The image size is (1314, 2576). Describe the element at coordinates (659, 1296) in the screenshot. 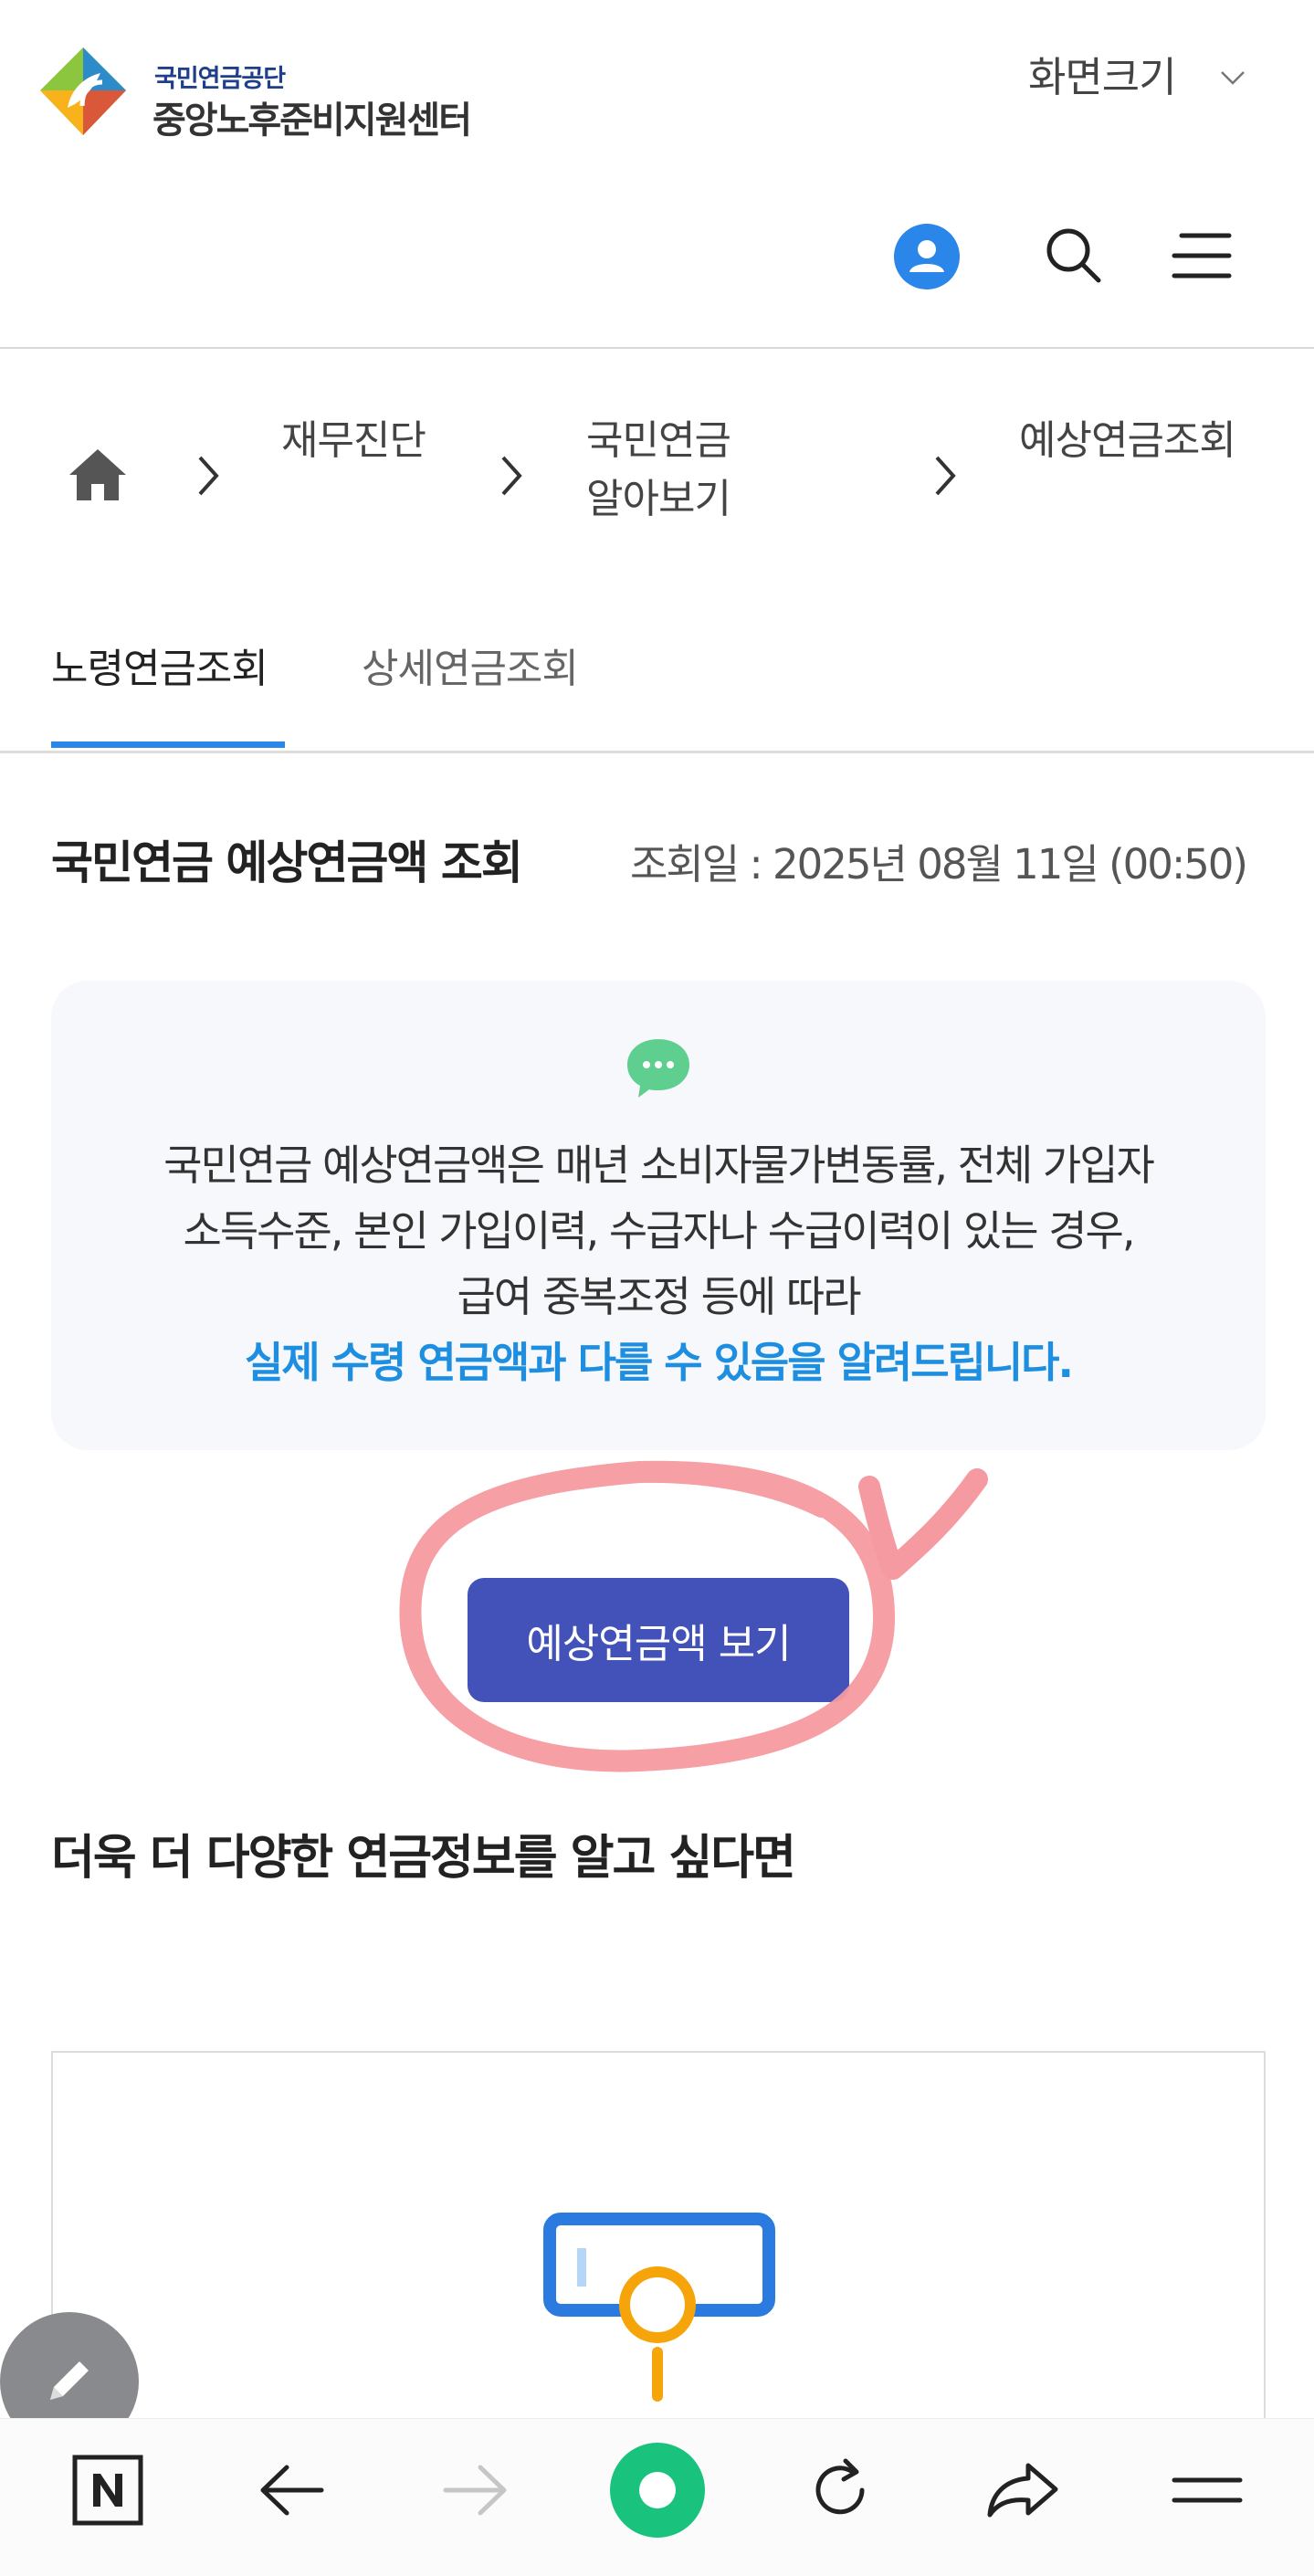

I see `notice-text-line-3: 급여 중복조정 등에 따라` at that location.